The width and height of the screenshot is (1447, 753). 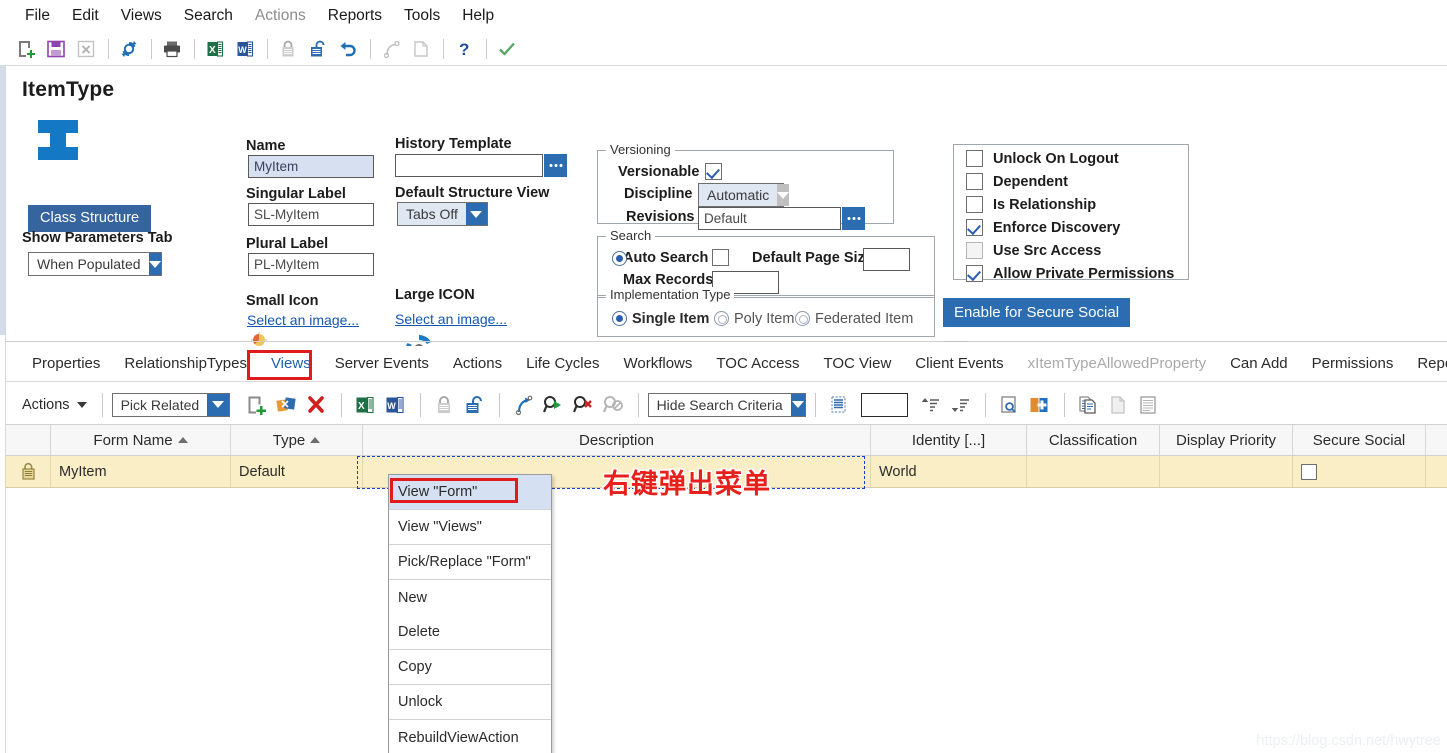 I want to click on radio-federated-item, so click(x=802, y=318).